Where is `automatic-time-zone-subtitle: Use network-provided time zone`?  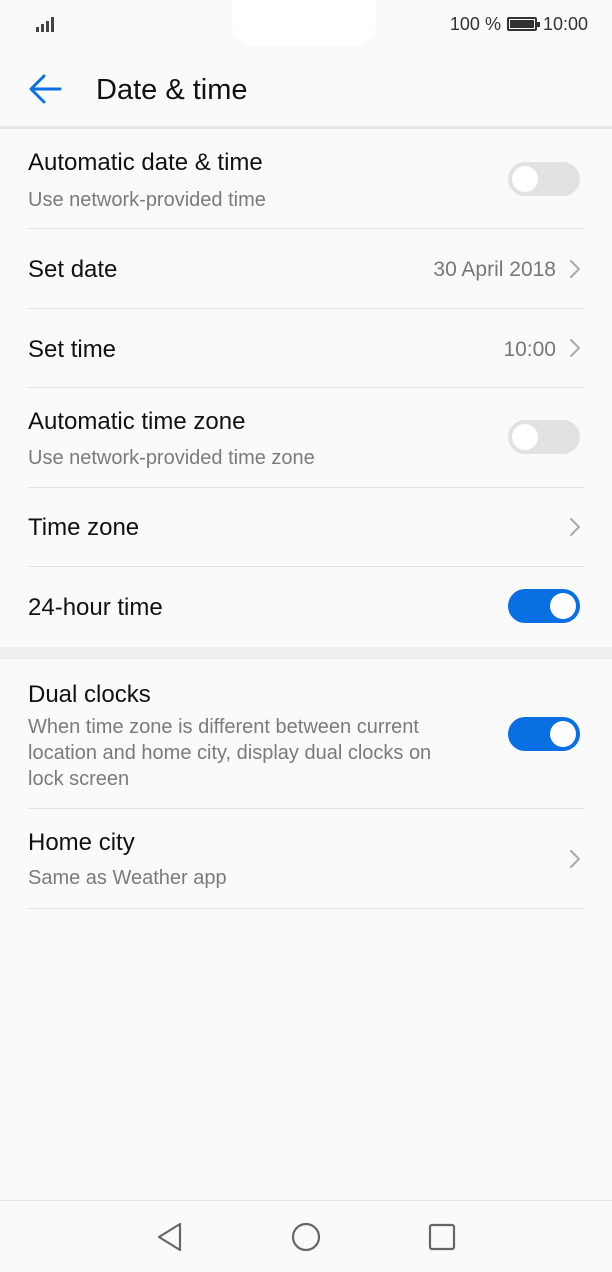
automatic-time-zone-subtitle: Use network-provided time zone is located at coordinates (171, 458).